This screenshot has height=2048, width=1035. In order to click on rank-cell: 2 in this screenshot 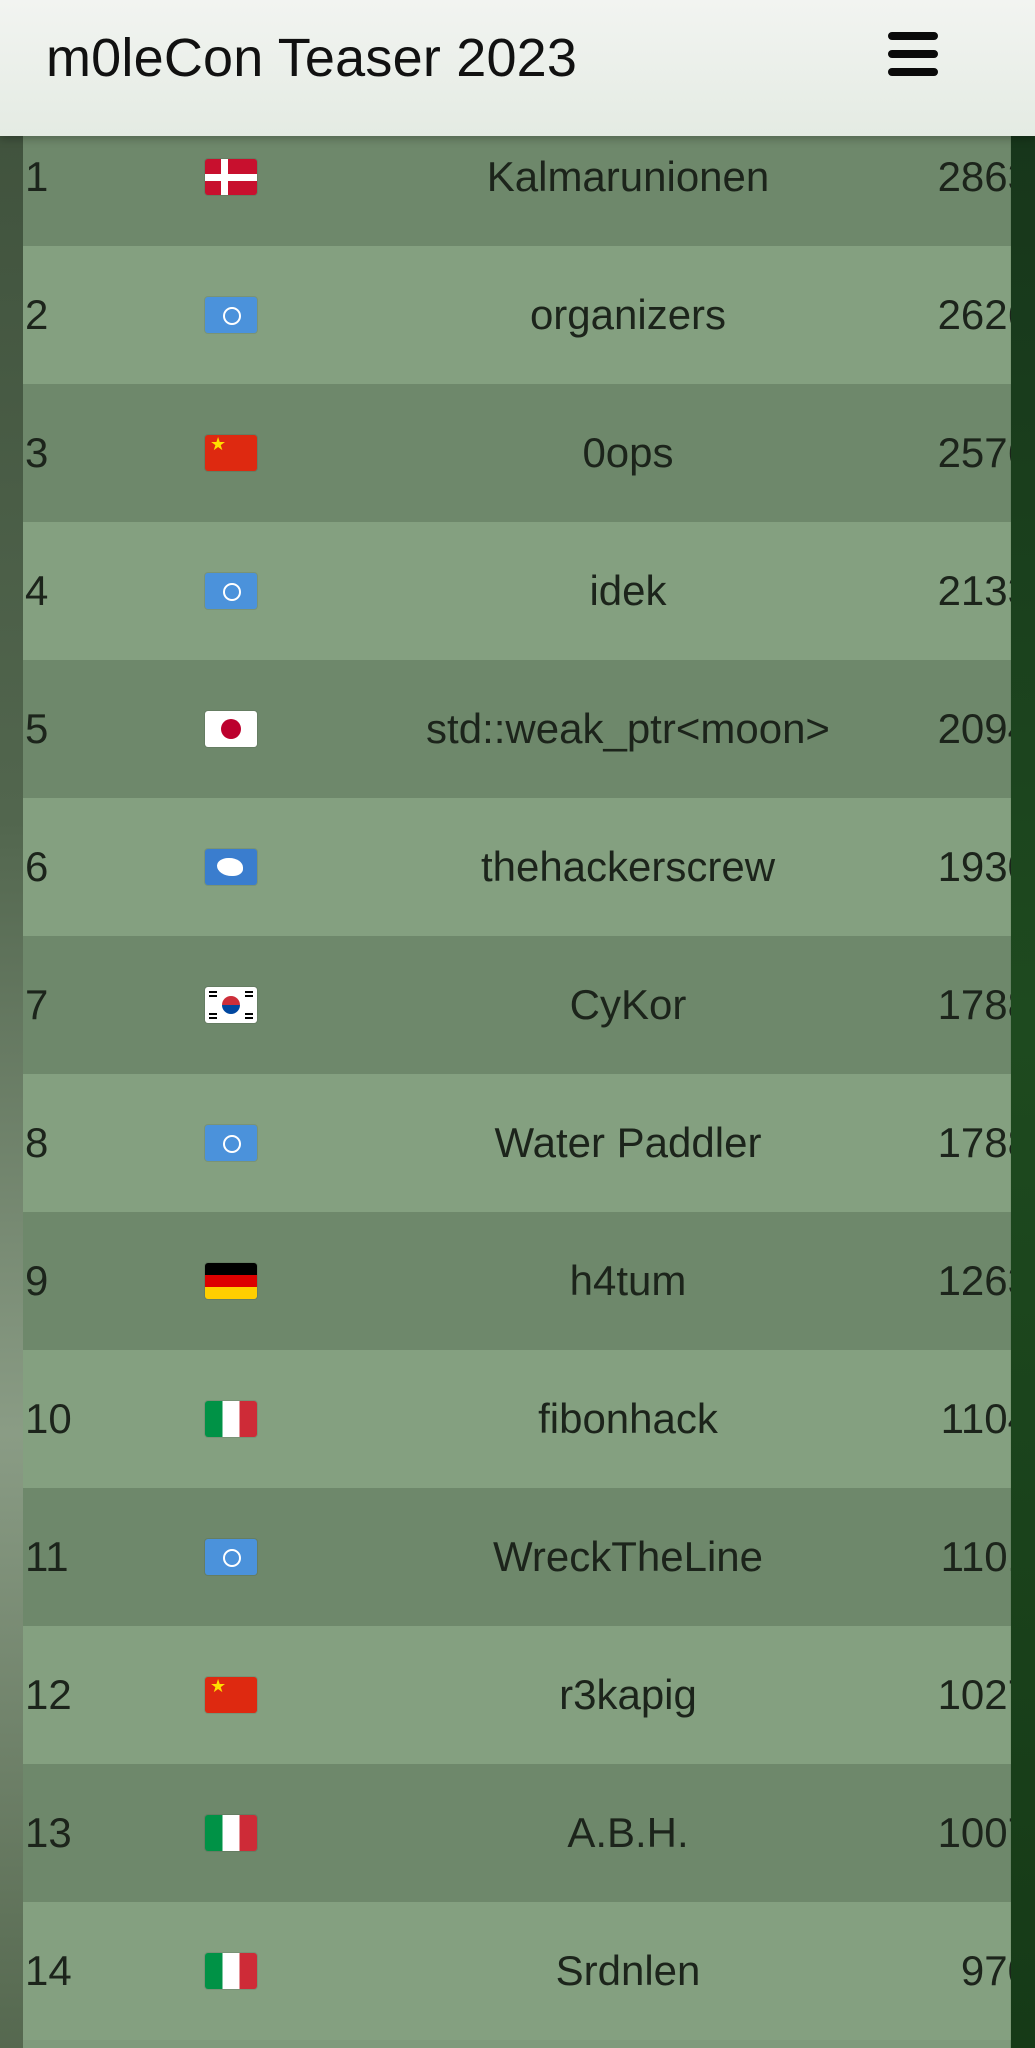, I will do `click(37, 314)`.